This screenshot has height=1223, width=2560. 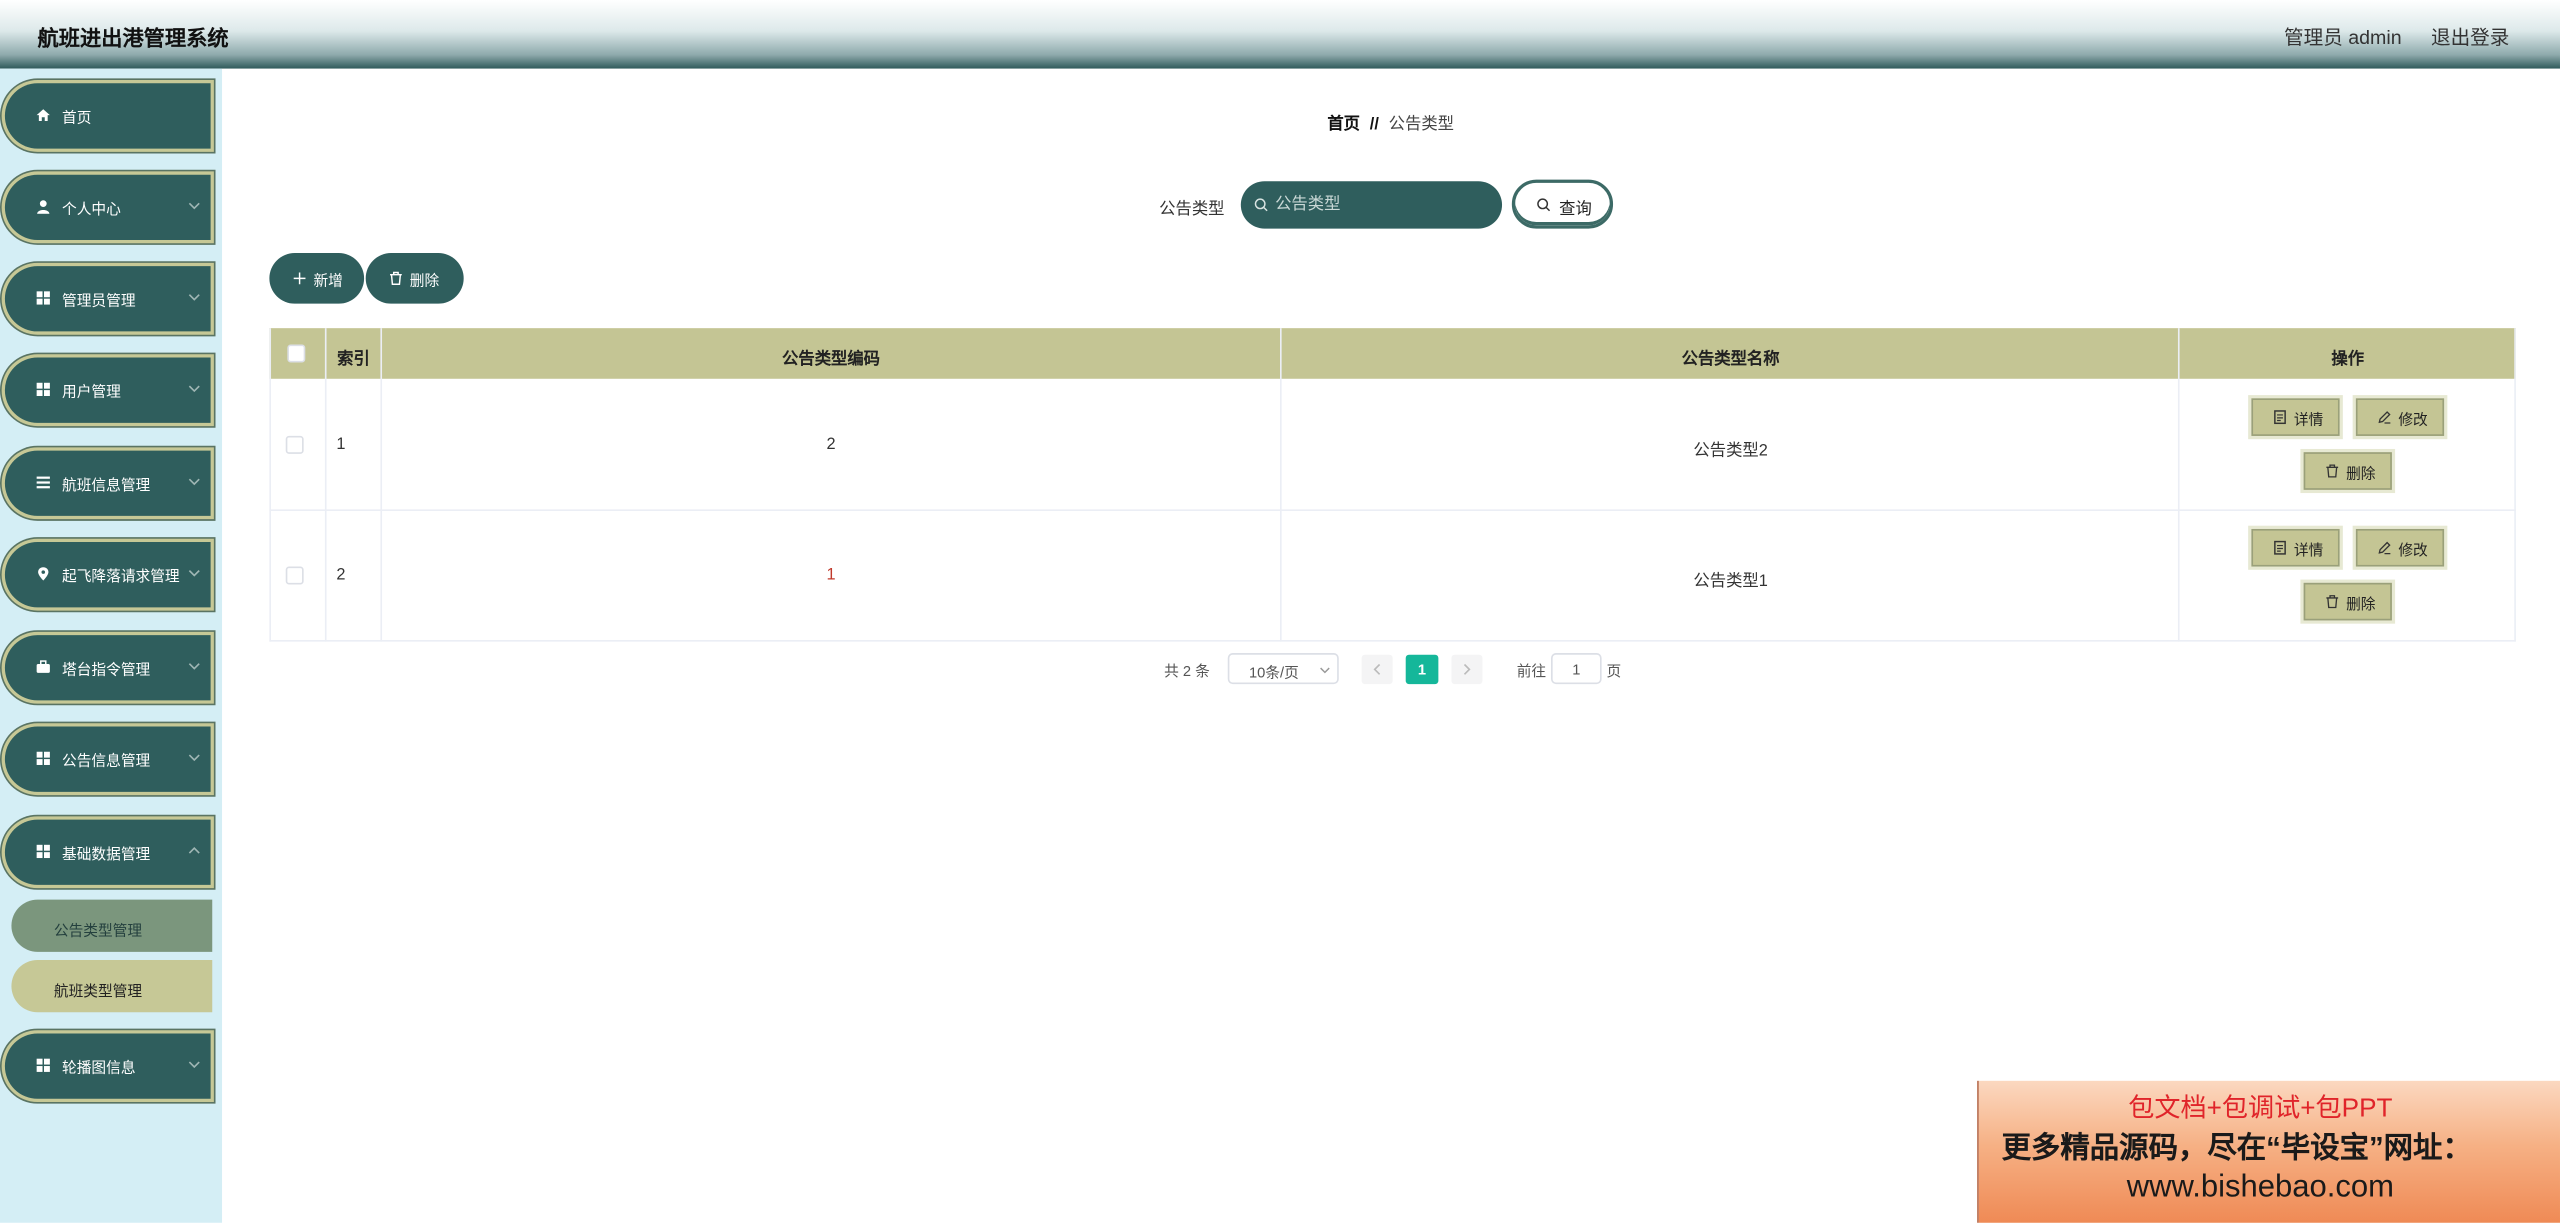 I want to click on query-button: 查询, so click(x=1562, y=204).